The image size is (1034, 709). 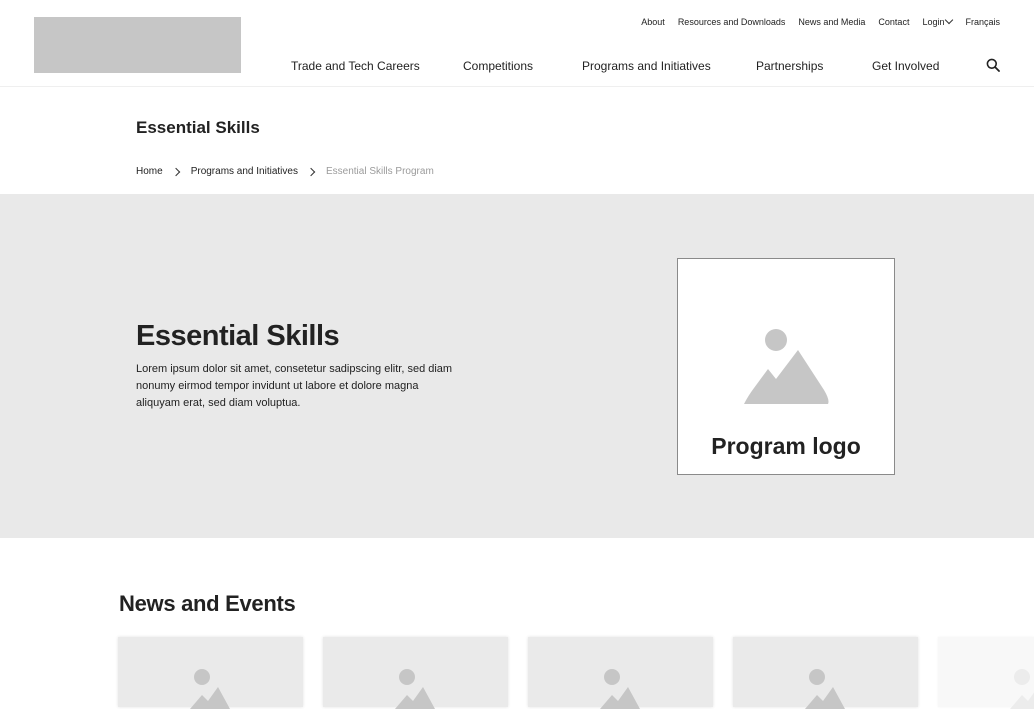 What do you see at coordinates (893, 22) in the screenshot?
I see `utility-link-contact: Contact` at bounding box center [893, 22].